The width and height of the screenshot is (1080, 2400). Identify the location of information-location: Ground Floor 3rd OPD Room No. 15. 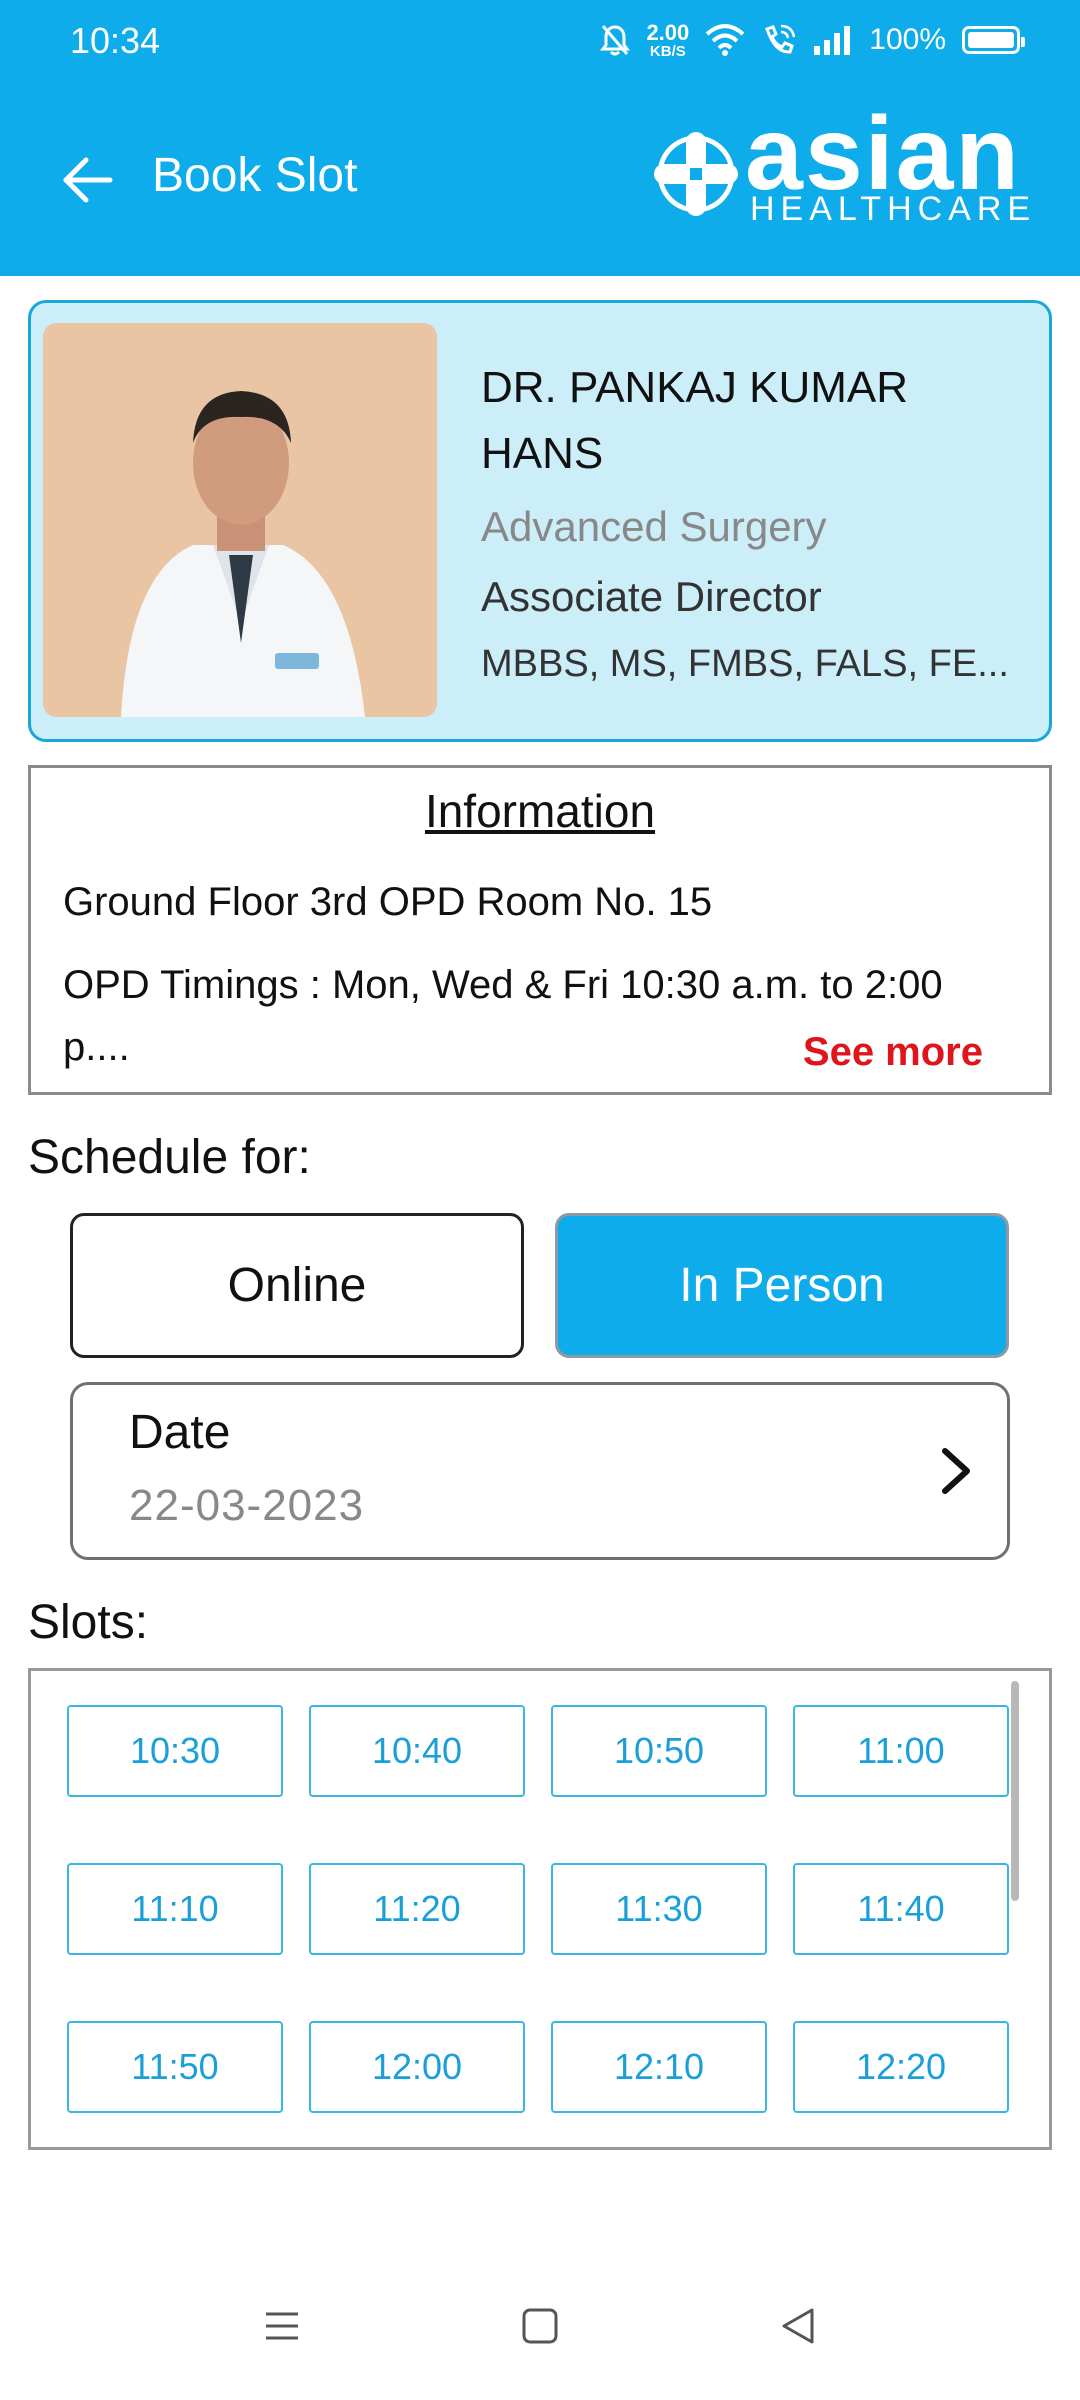
(388, 902).